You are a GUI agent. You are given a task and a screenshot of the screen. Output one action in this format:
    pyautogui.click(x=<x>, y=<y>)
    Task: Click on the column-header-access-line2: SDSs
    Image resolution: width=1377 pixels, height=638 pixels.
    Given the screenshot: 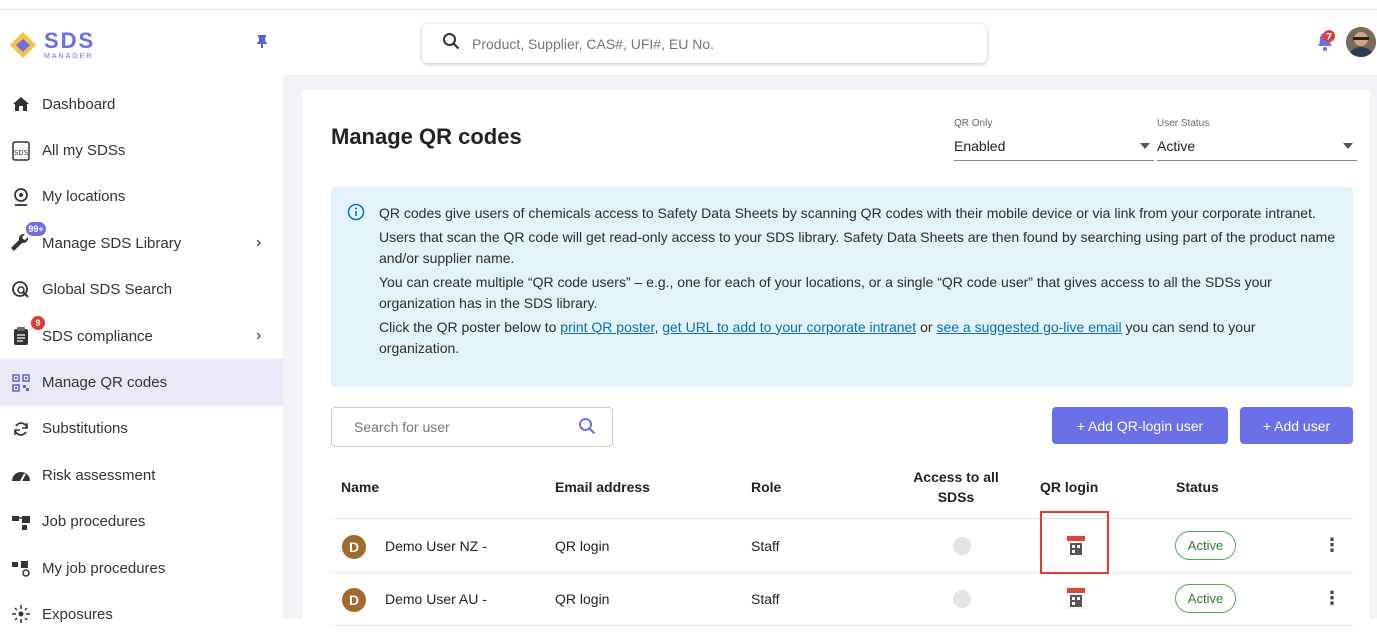 What is the action you would take?
    pyautogui.click(x=956, y=497)
    